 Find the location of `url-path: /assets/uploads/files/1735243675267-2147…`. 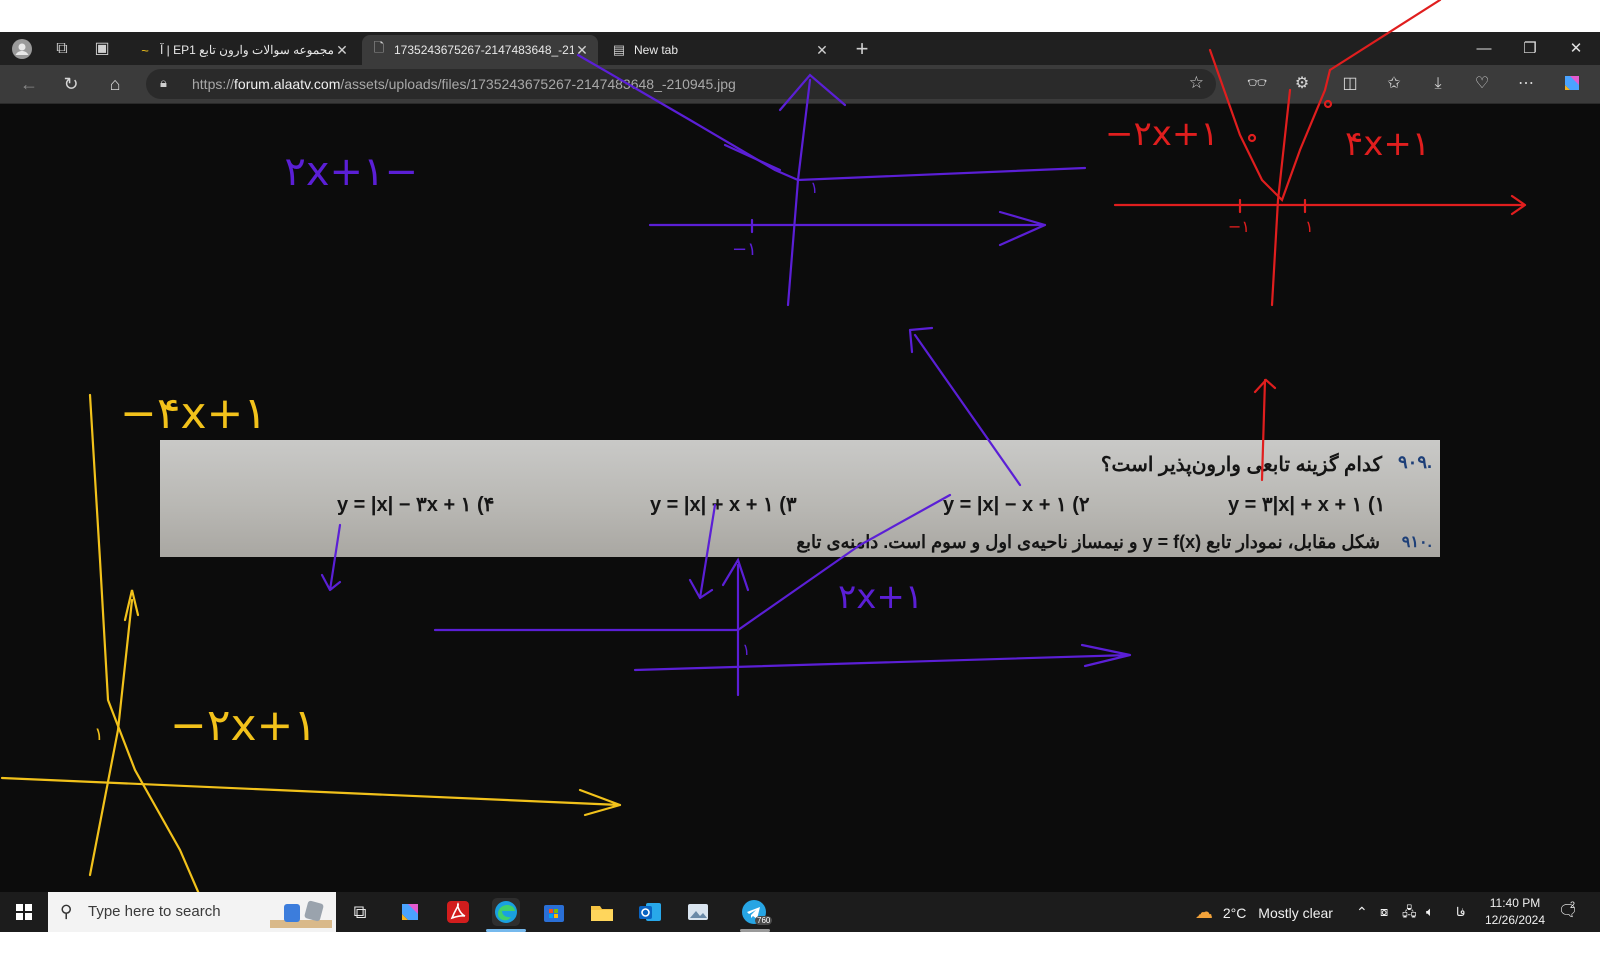

url-path: /assets/uploads/files/1735243675267-2147… is located at coordinates (538, 84).